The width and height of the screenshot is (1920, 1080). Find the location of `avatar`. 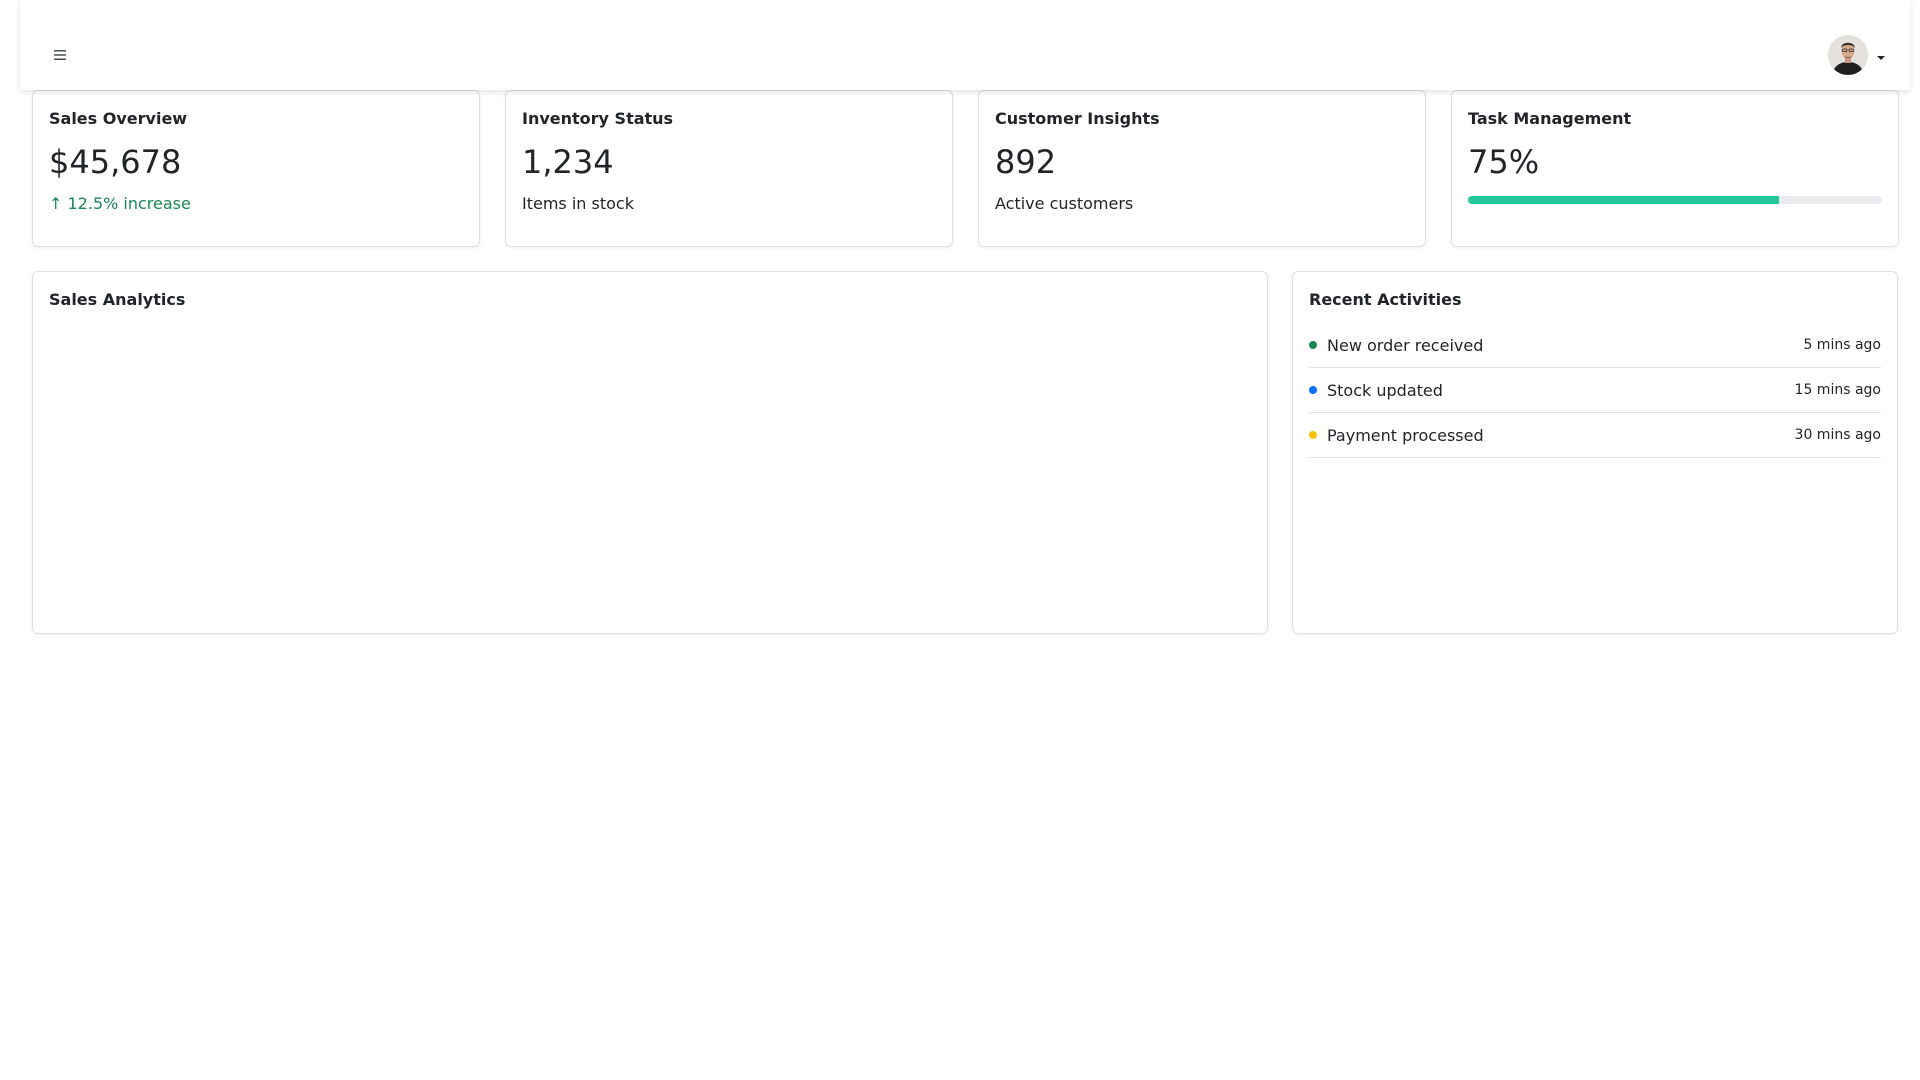

avatar is located at coordinates (1848, 55).